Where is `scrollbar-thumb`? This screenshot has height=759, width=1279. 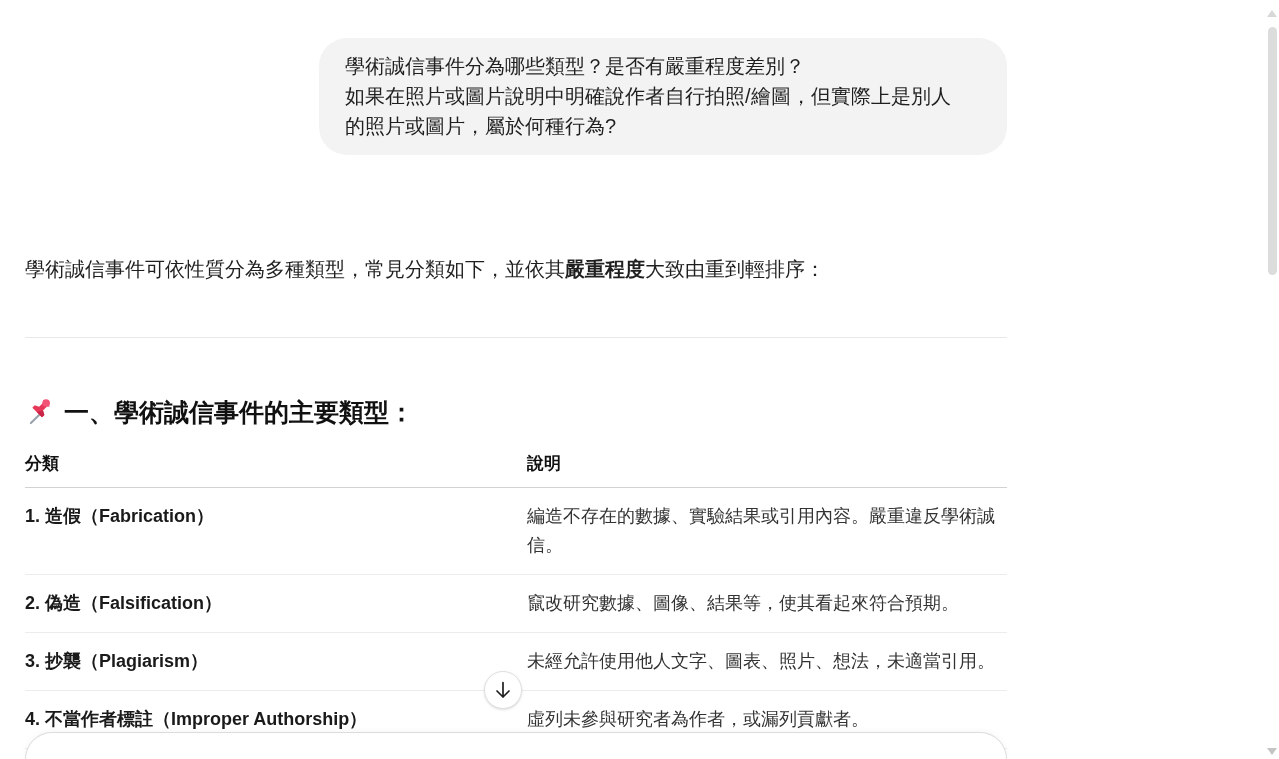 scrollbar-thumb is located at coordinates (1272, 151).